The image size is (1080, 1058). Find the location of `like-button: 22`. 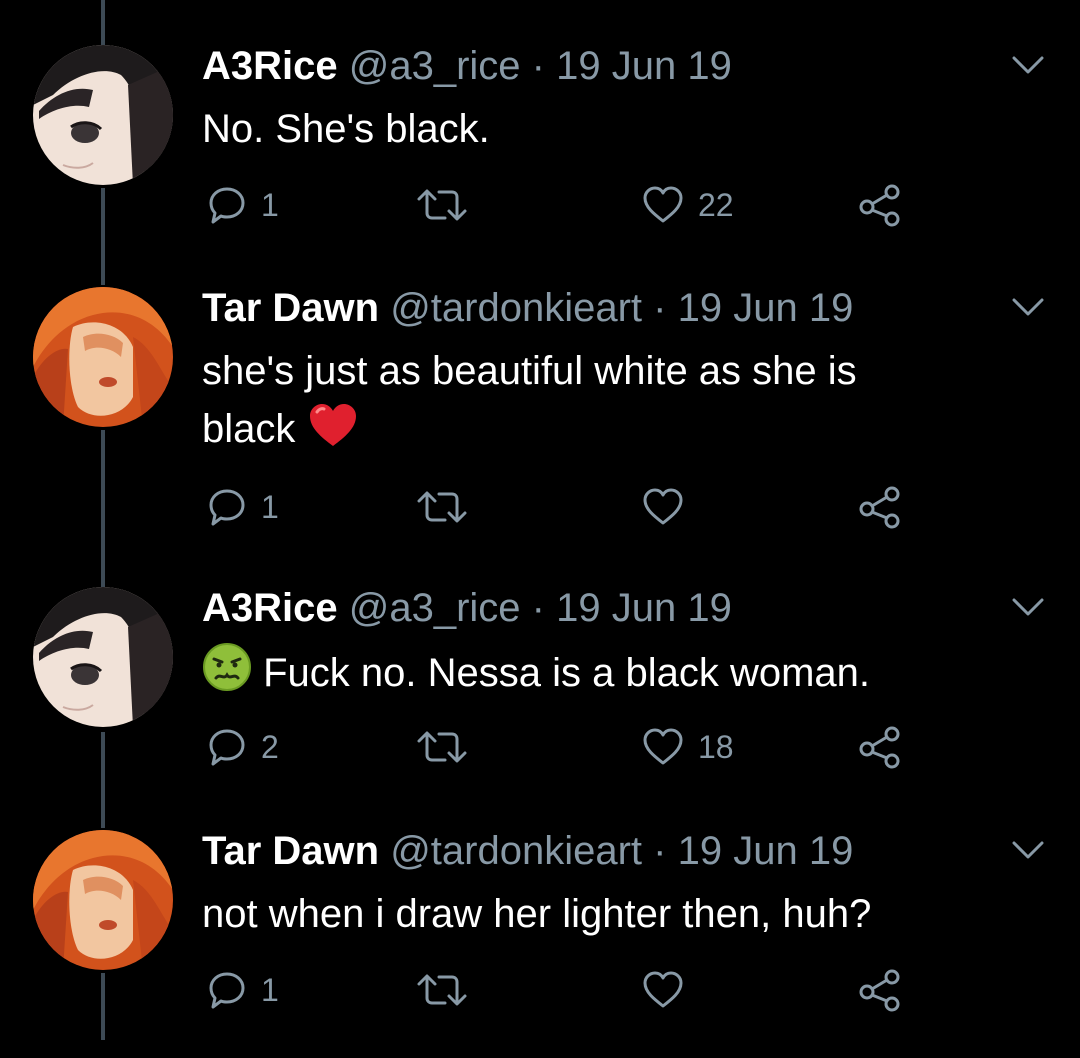

like-button: 22 is located at coordinates (688, 205).